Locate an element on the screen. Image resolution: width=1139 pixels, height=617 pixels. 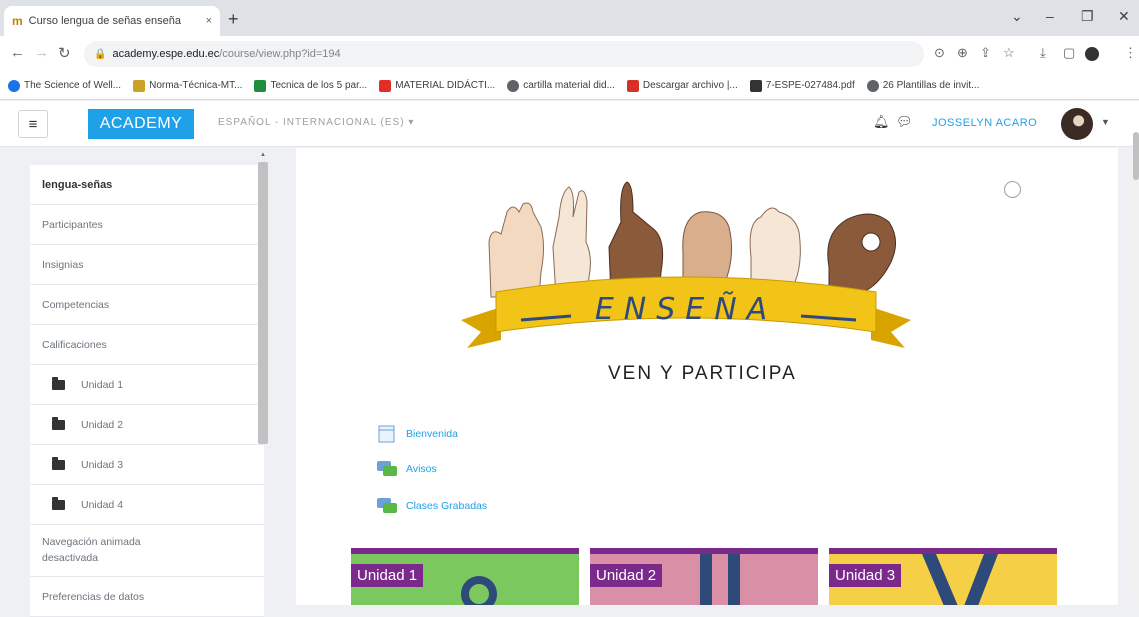
page-scrollbar-thumb is located at coordinates (1136, 156).